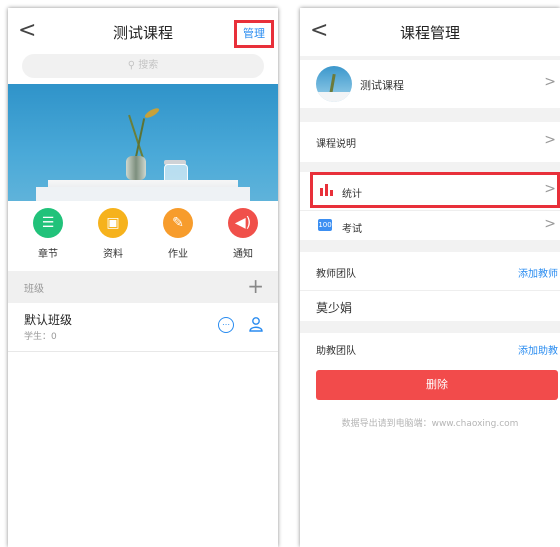 This screenshot has height=547, width=560. I want to click on teacher-name: 莫少娟, so click(334, 308).